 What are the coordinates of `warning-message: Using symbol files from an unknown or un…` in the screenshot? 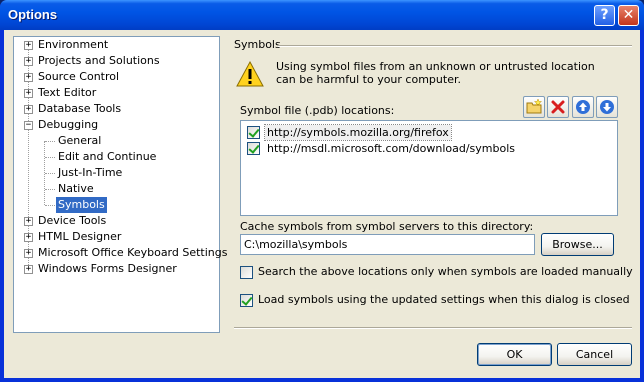 It's located at (435, 73).